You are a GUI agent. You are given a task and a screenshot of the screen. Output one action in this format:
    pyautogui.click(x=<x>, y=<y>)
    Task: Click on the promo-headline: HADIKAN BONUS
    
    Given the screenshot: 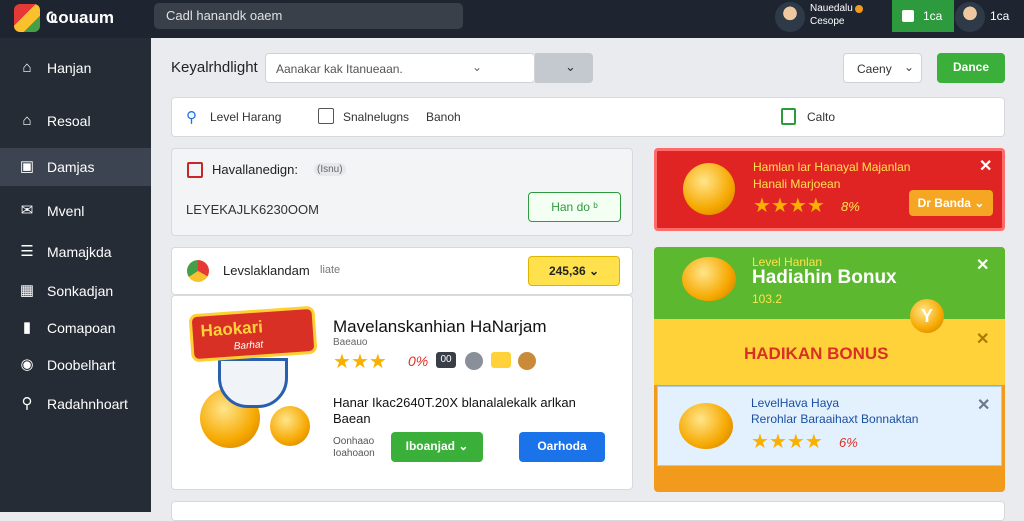 What is the action you would take?
    pyautogui.click(x=816, y=353)
    